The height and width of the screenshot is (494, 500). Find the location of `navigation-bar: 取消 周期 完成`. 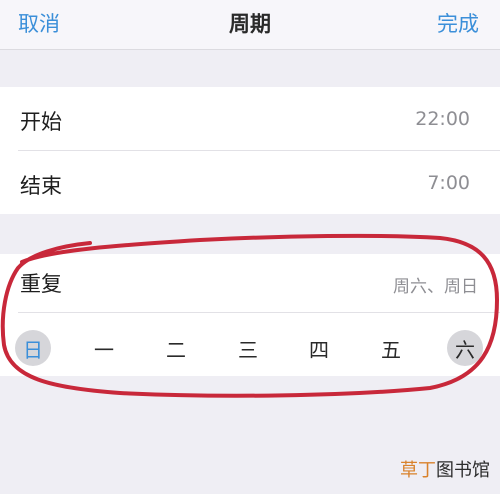

navigation-bar: 取消 周期 完成 is located at coordinates (250, 25).